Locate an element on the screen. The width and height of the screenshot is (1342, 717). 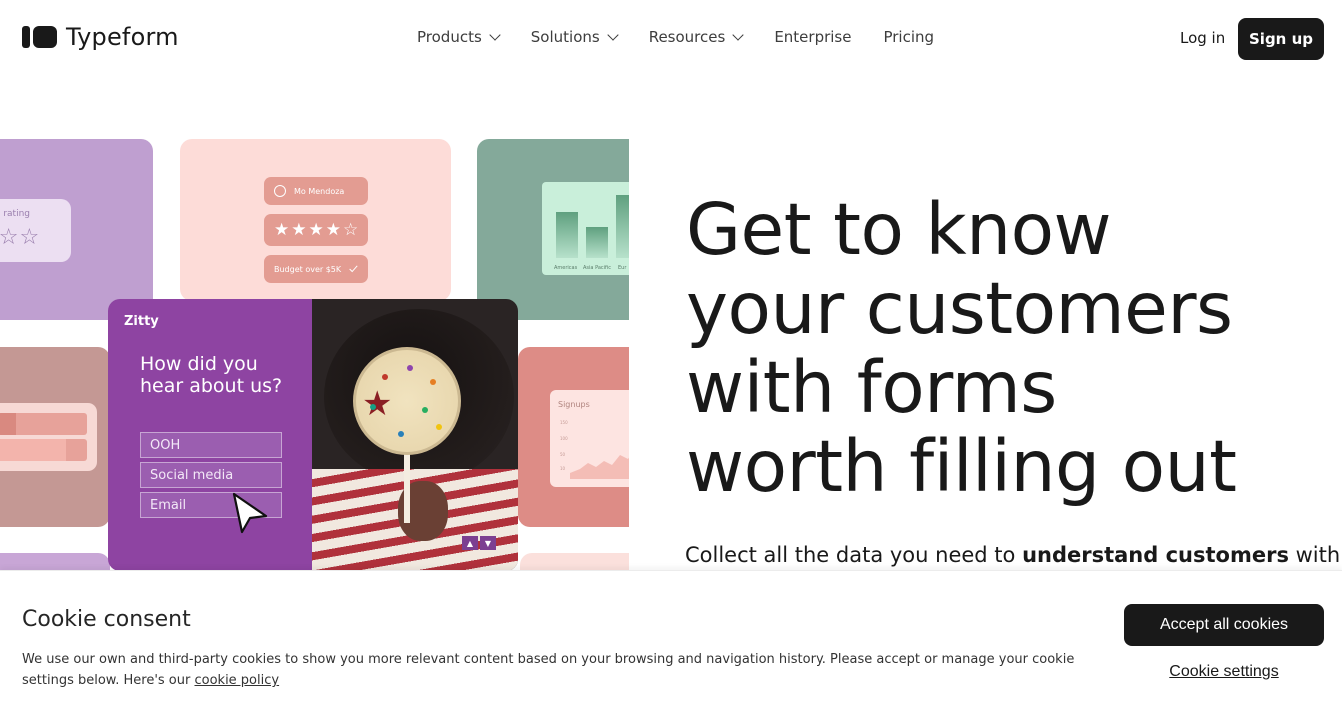
nav-item-enterprise: Enterprise is located at coordinates (812, 37).